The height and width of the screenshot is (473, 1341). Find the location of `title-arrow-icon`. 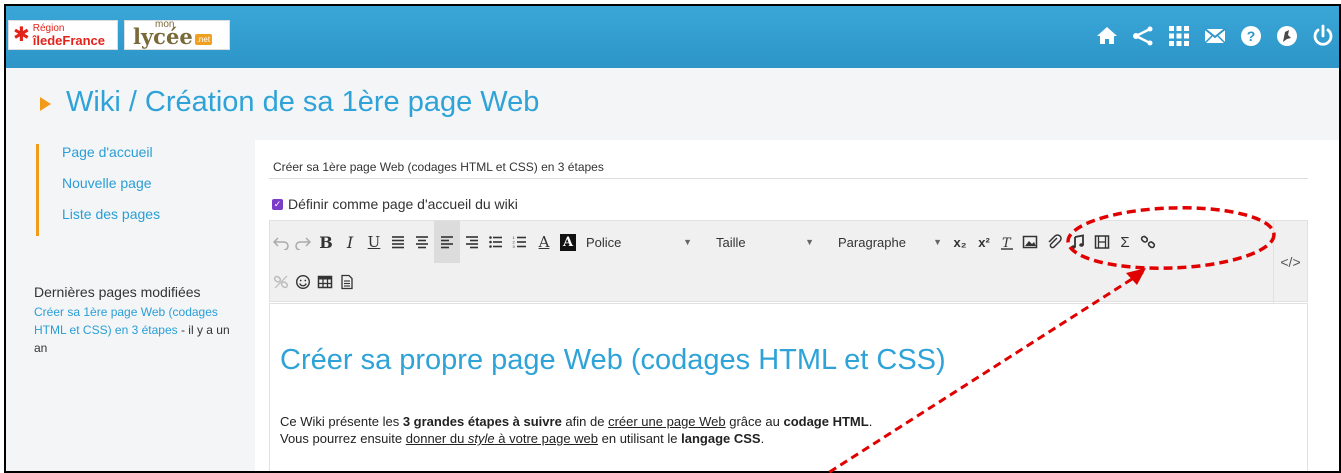

title-arrow-icon is located at coordinates (45, 104).